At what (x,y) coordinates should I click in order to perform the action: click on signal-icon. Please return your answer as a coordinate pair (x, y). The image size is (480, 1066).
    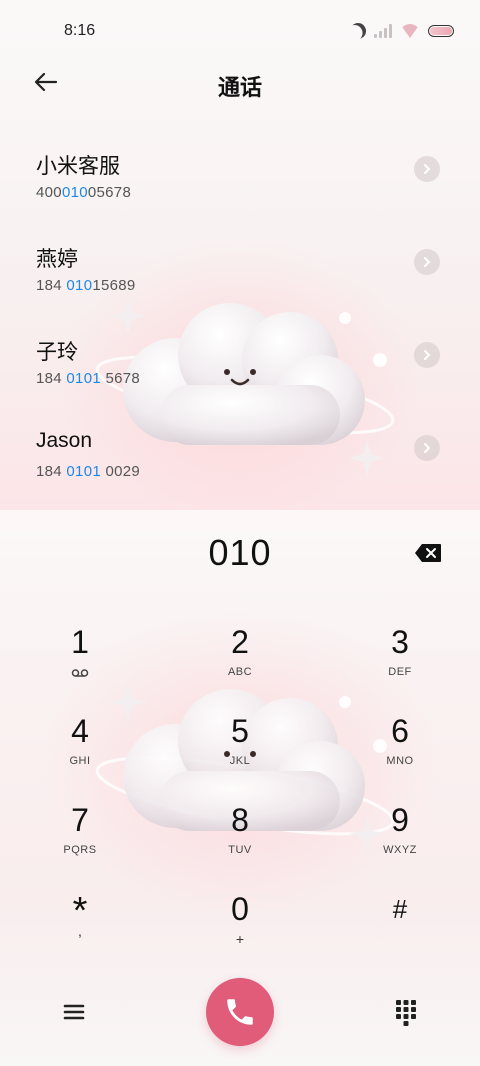
    Looking at the image, I should click on (383, 31).